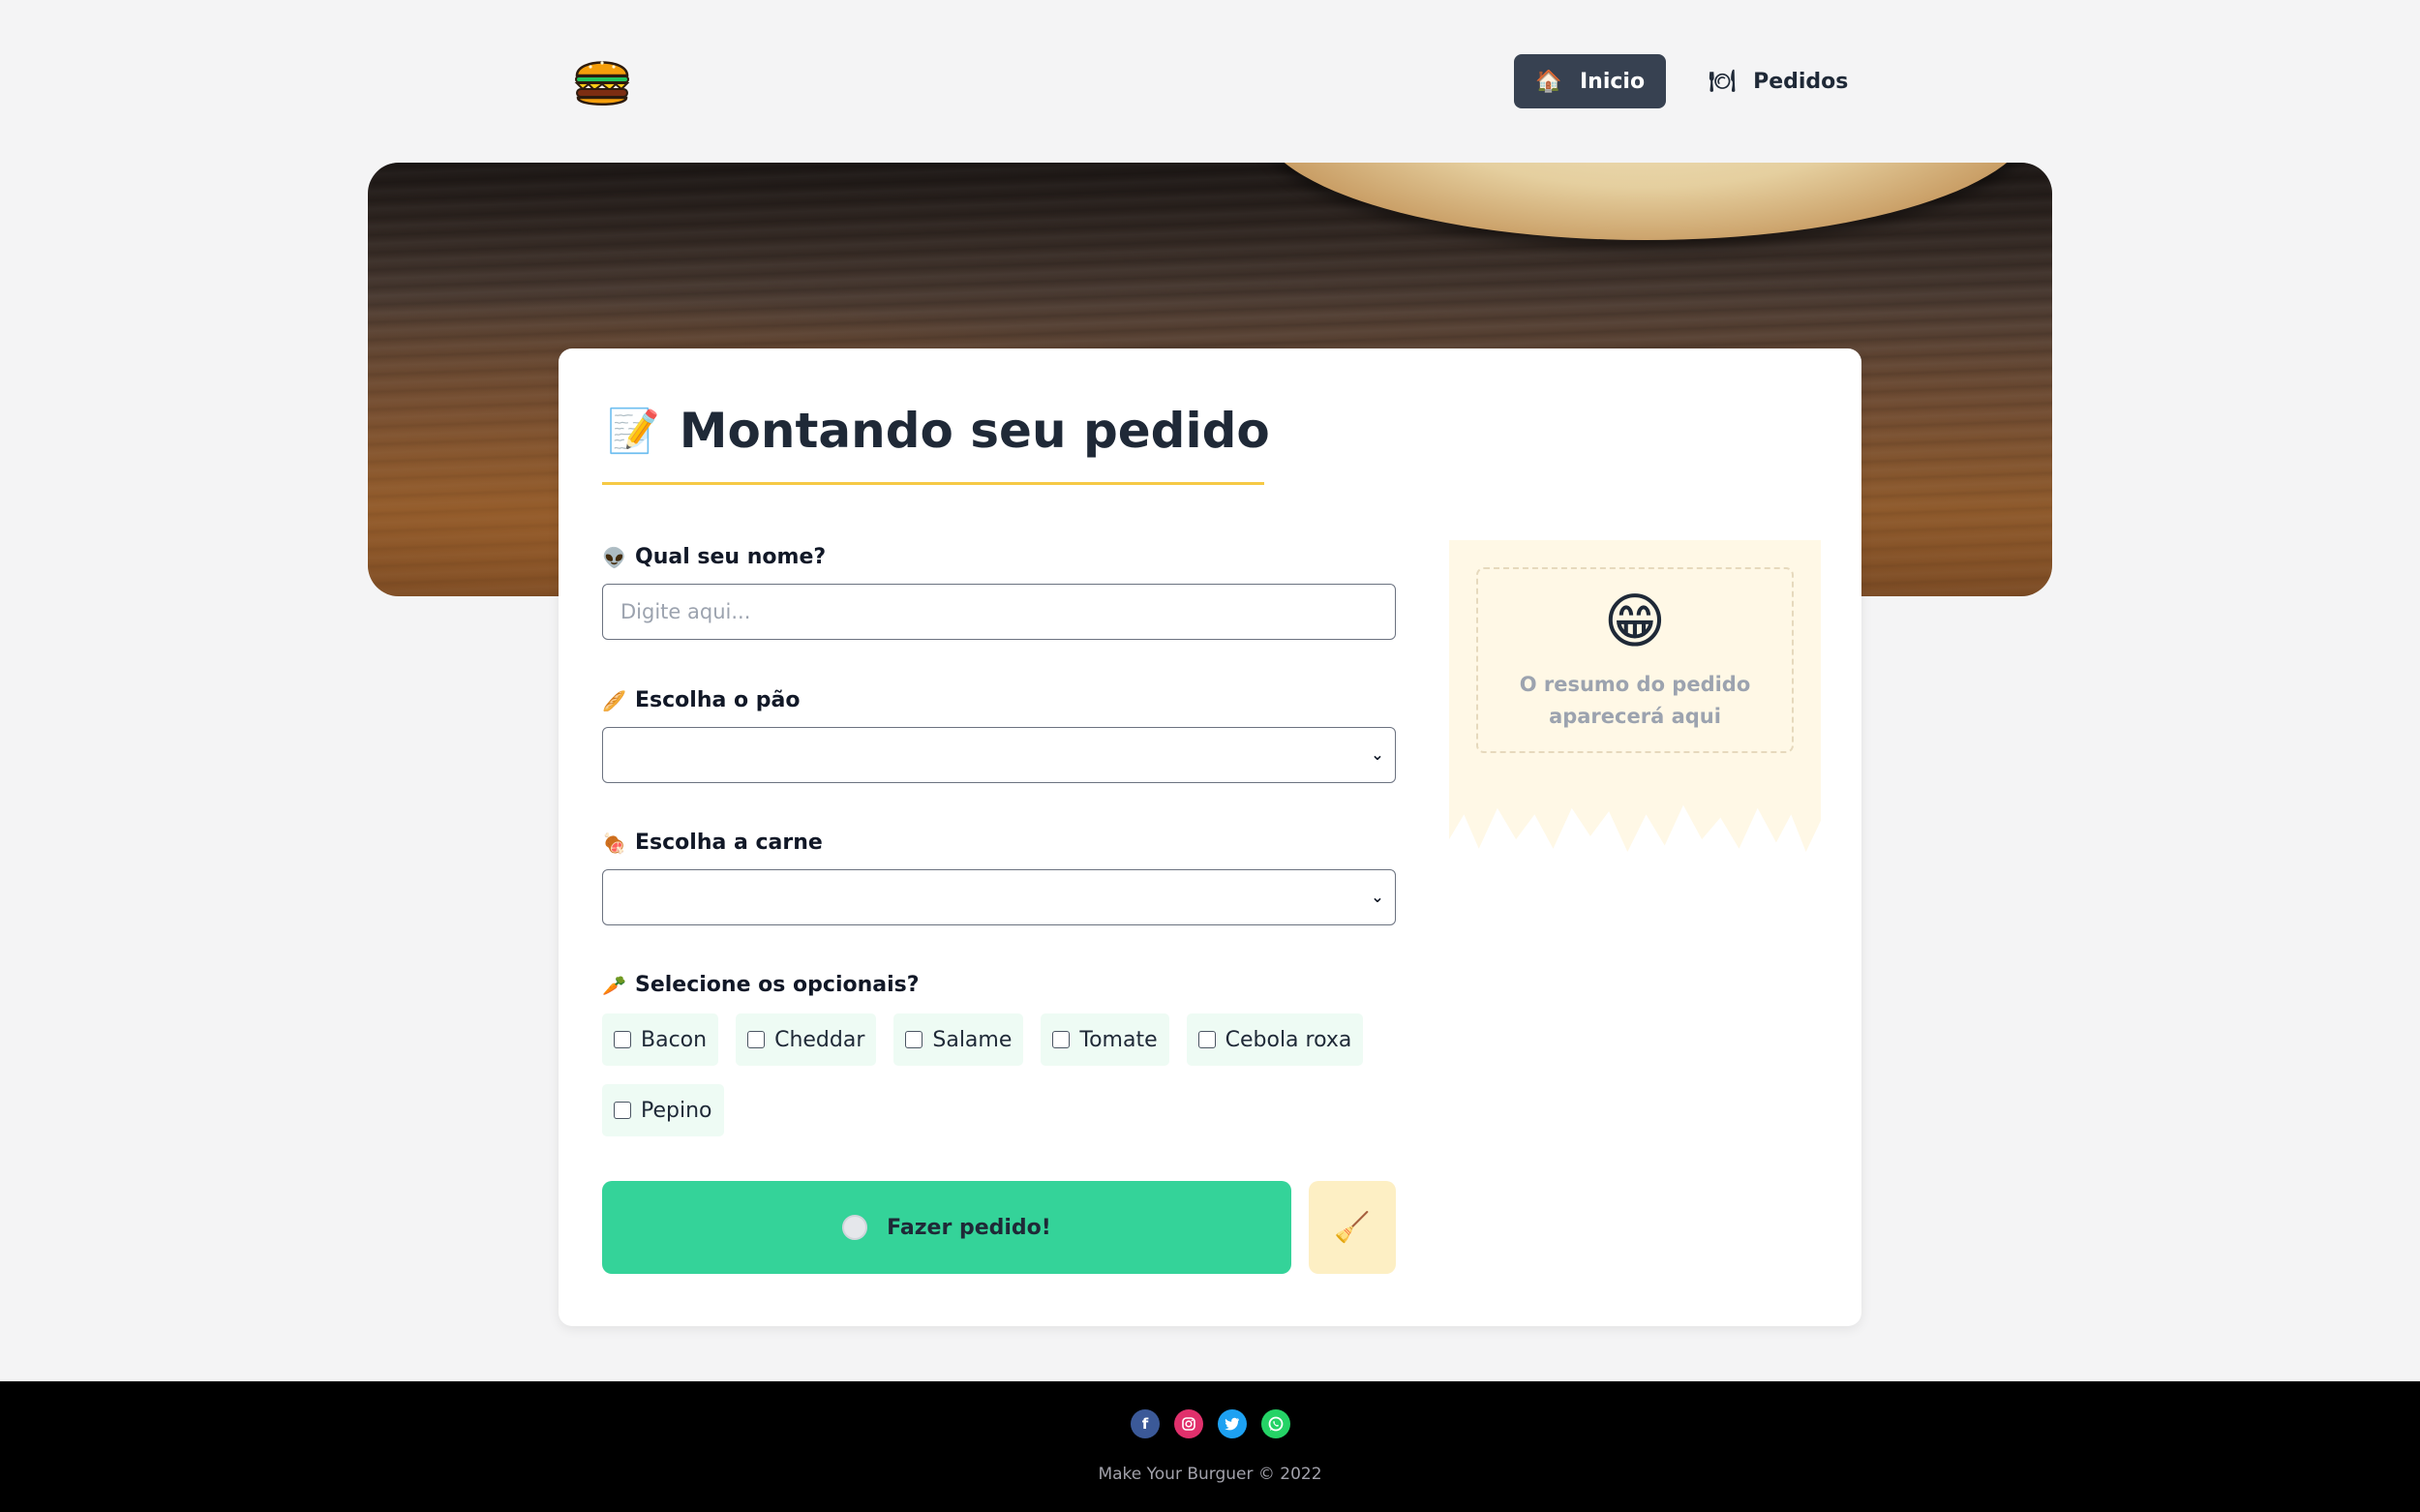 This screenshot has width=2420, height=1512. I want to click on optional-tomate: Tomate, so click(1105, 1039).